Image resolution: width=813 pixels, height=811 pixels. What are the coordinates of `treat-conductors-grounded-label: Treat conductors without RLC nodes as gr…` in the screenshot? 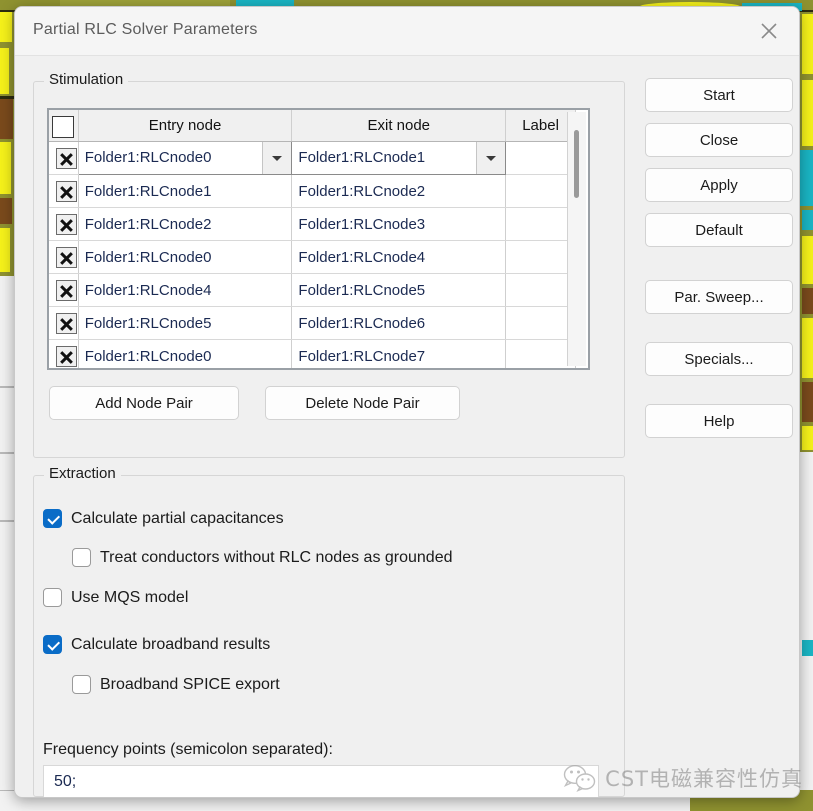 It's located at (276, 557).